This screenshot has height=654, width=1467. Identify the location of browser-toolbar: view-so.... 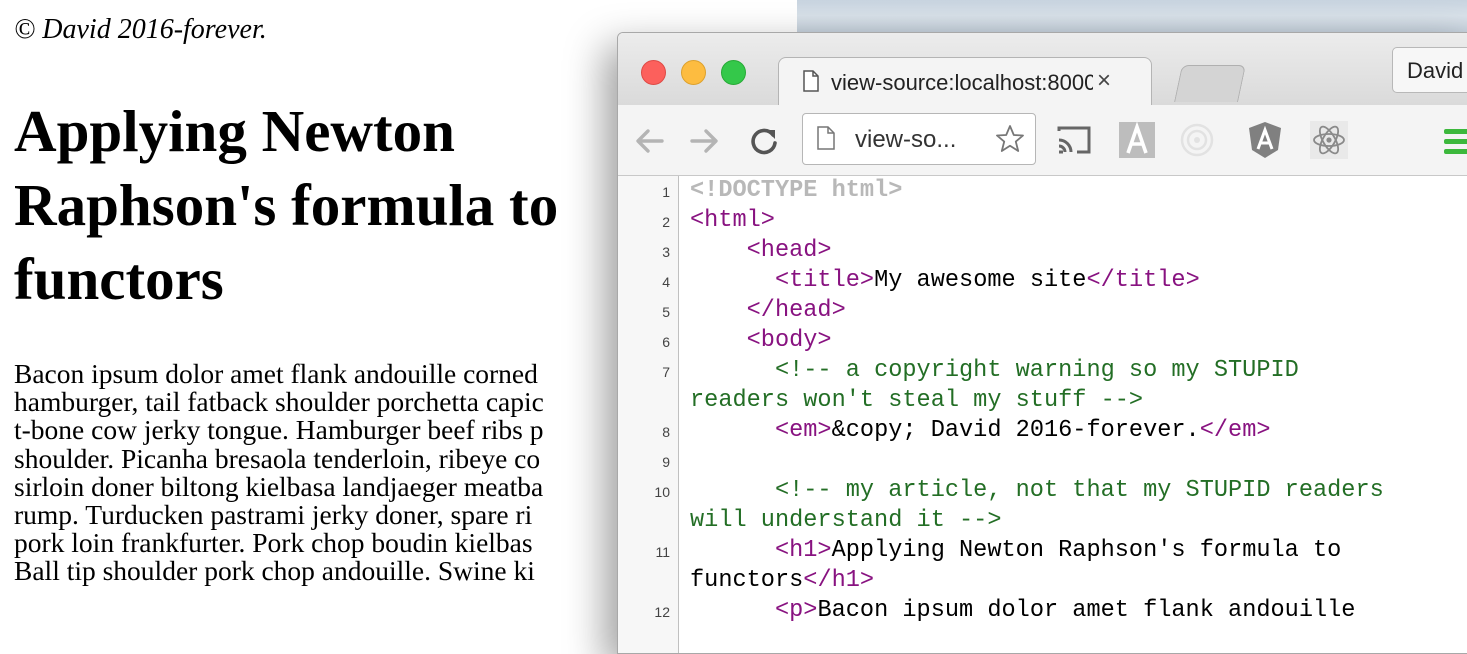
(1042, 140).